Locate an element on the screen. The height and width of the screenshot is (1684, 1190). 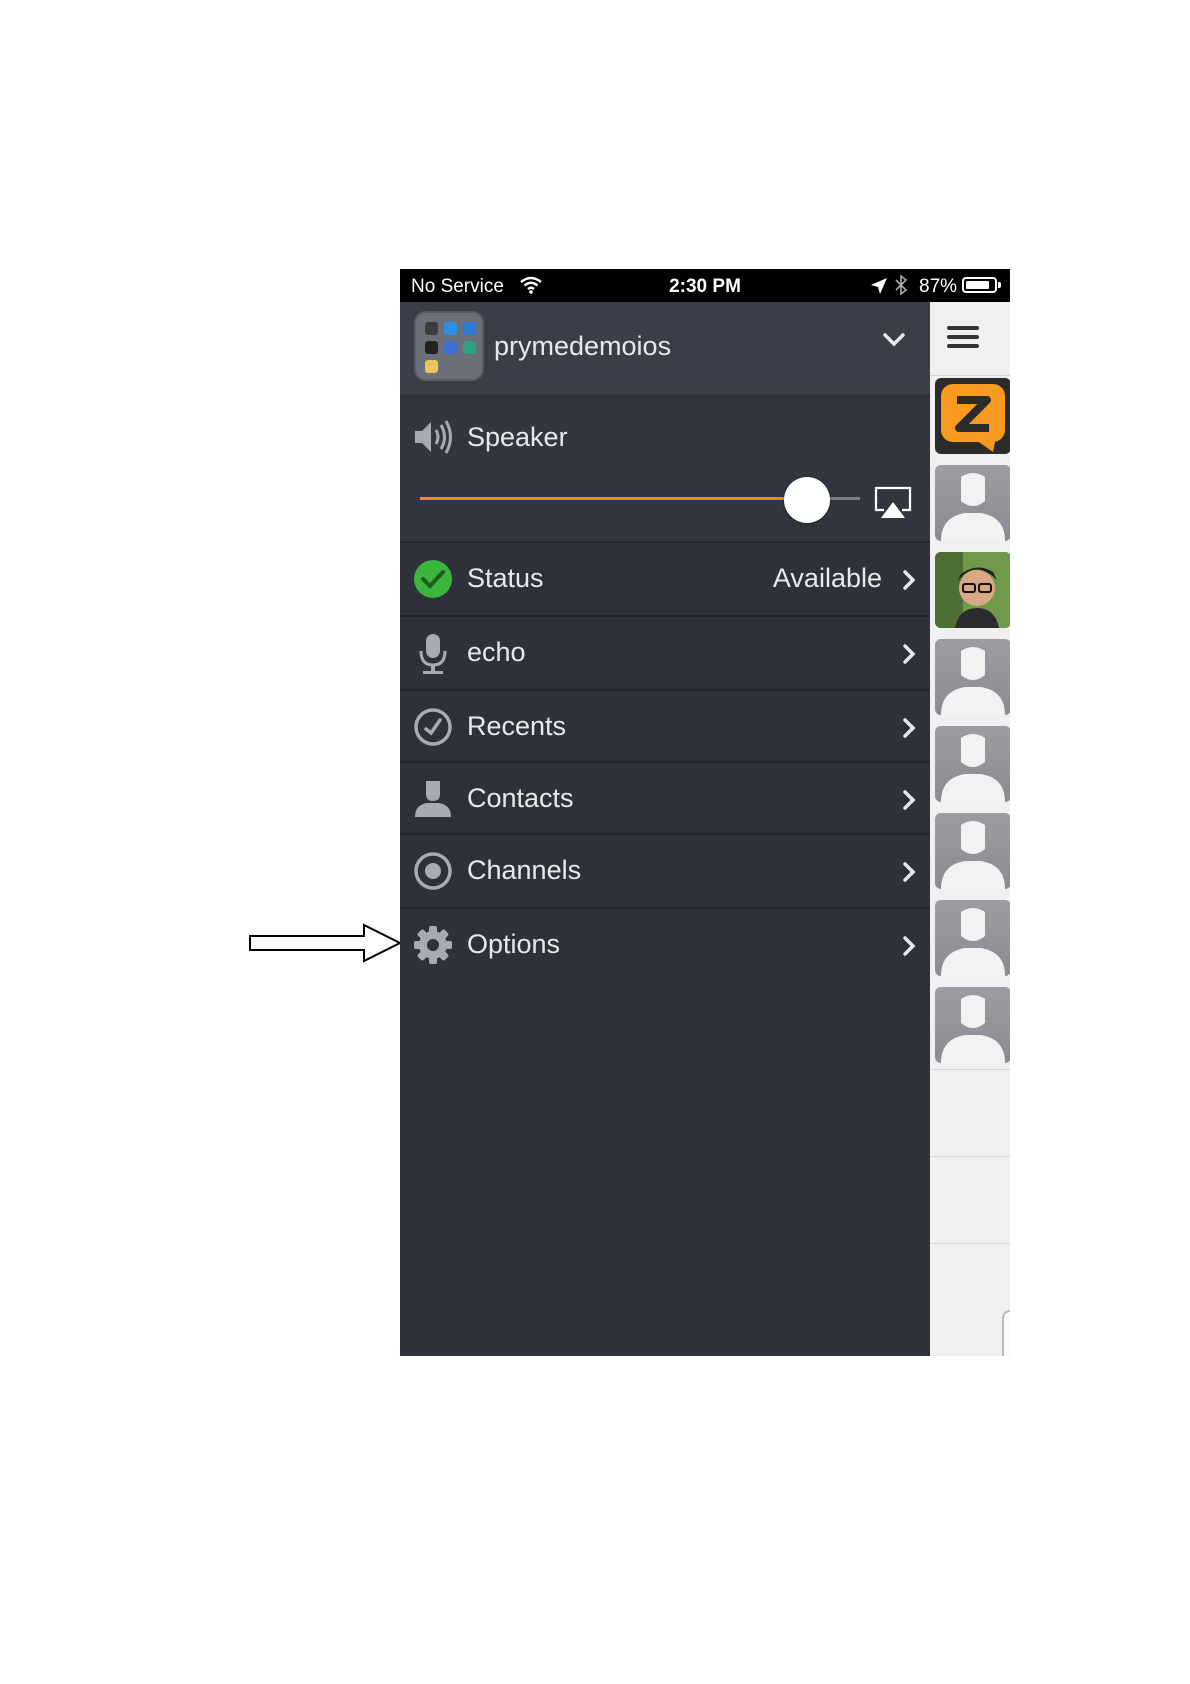
app-folder-icon is located at coordinates (449, 346).